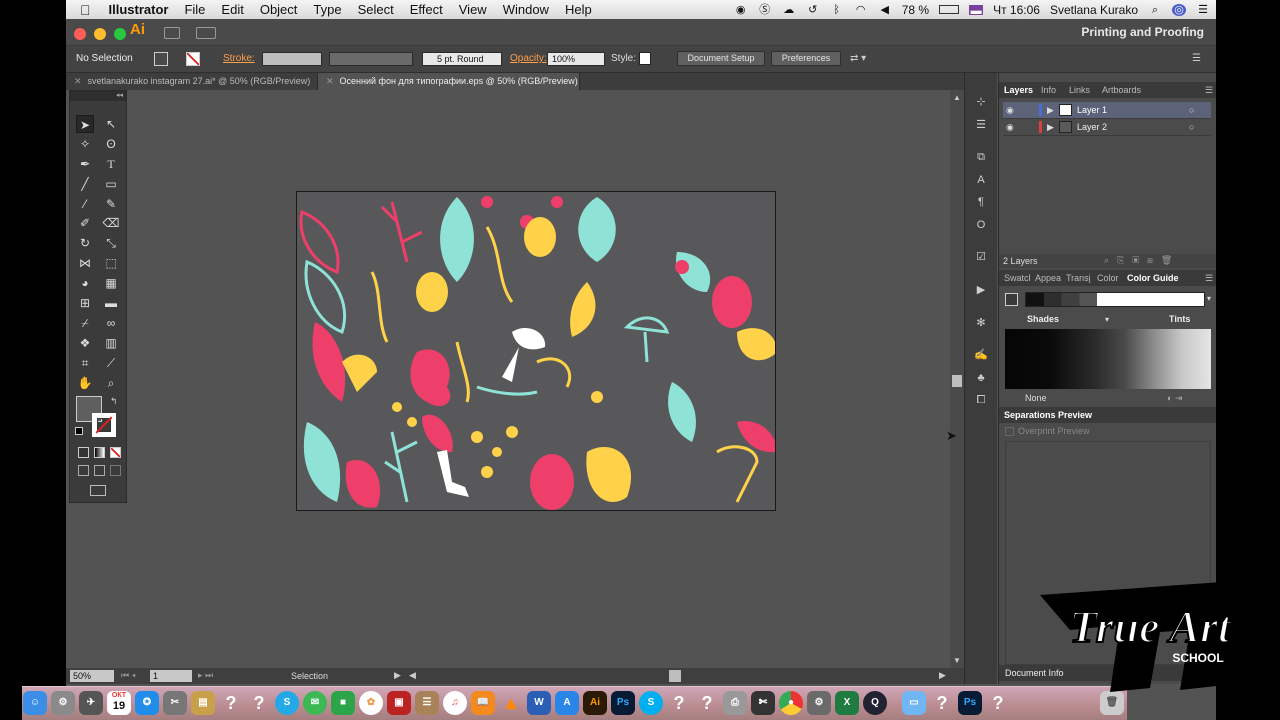 The width and height of the screenshot is (1280, 720). I want to click on app-store-icon: A, so click(567, 703).